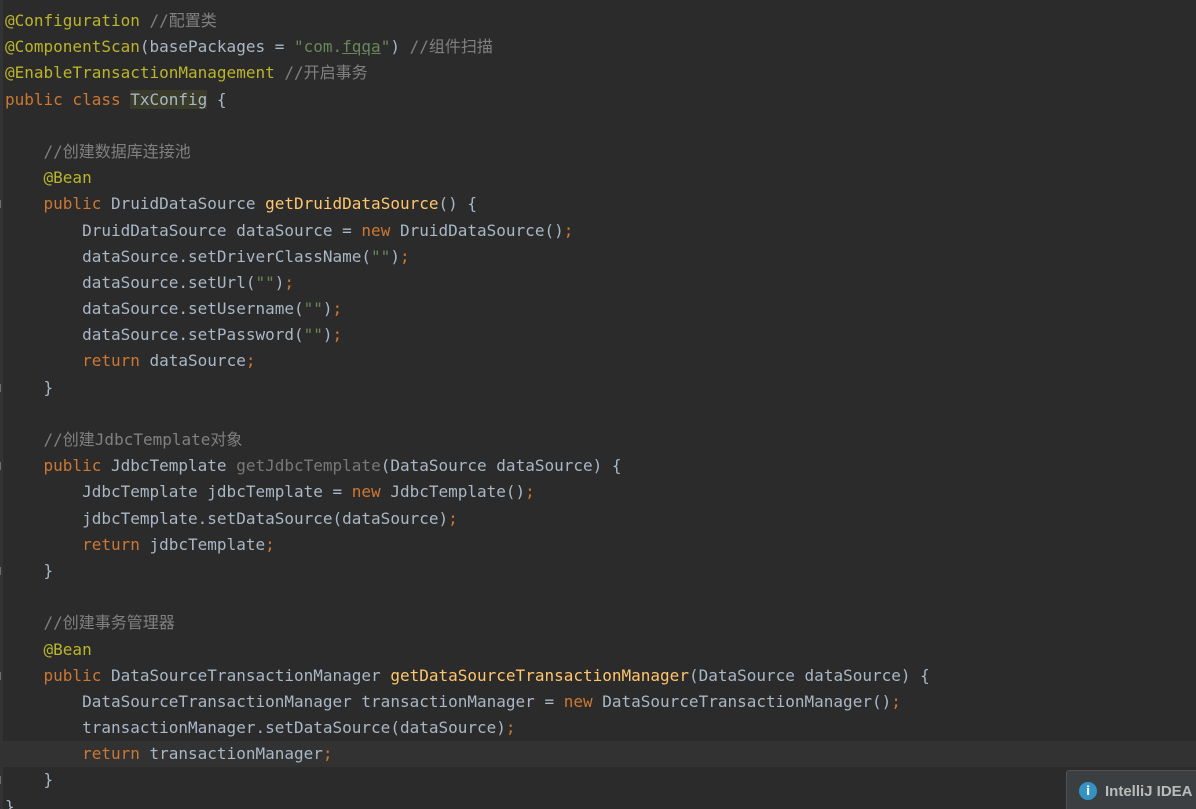 Image resolution: width=1196 pixels, height=809 pixels. Describe the element at coordinates (385, 47) in the screenshot. I see `code-token: "` at that location.